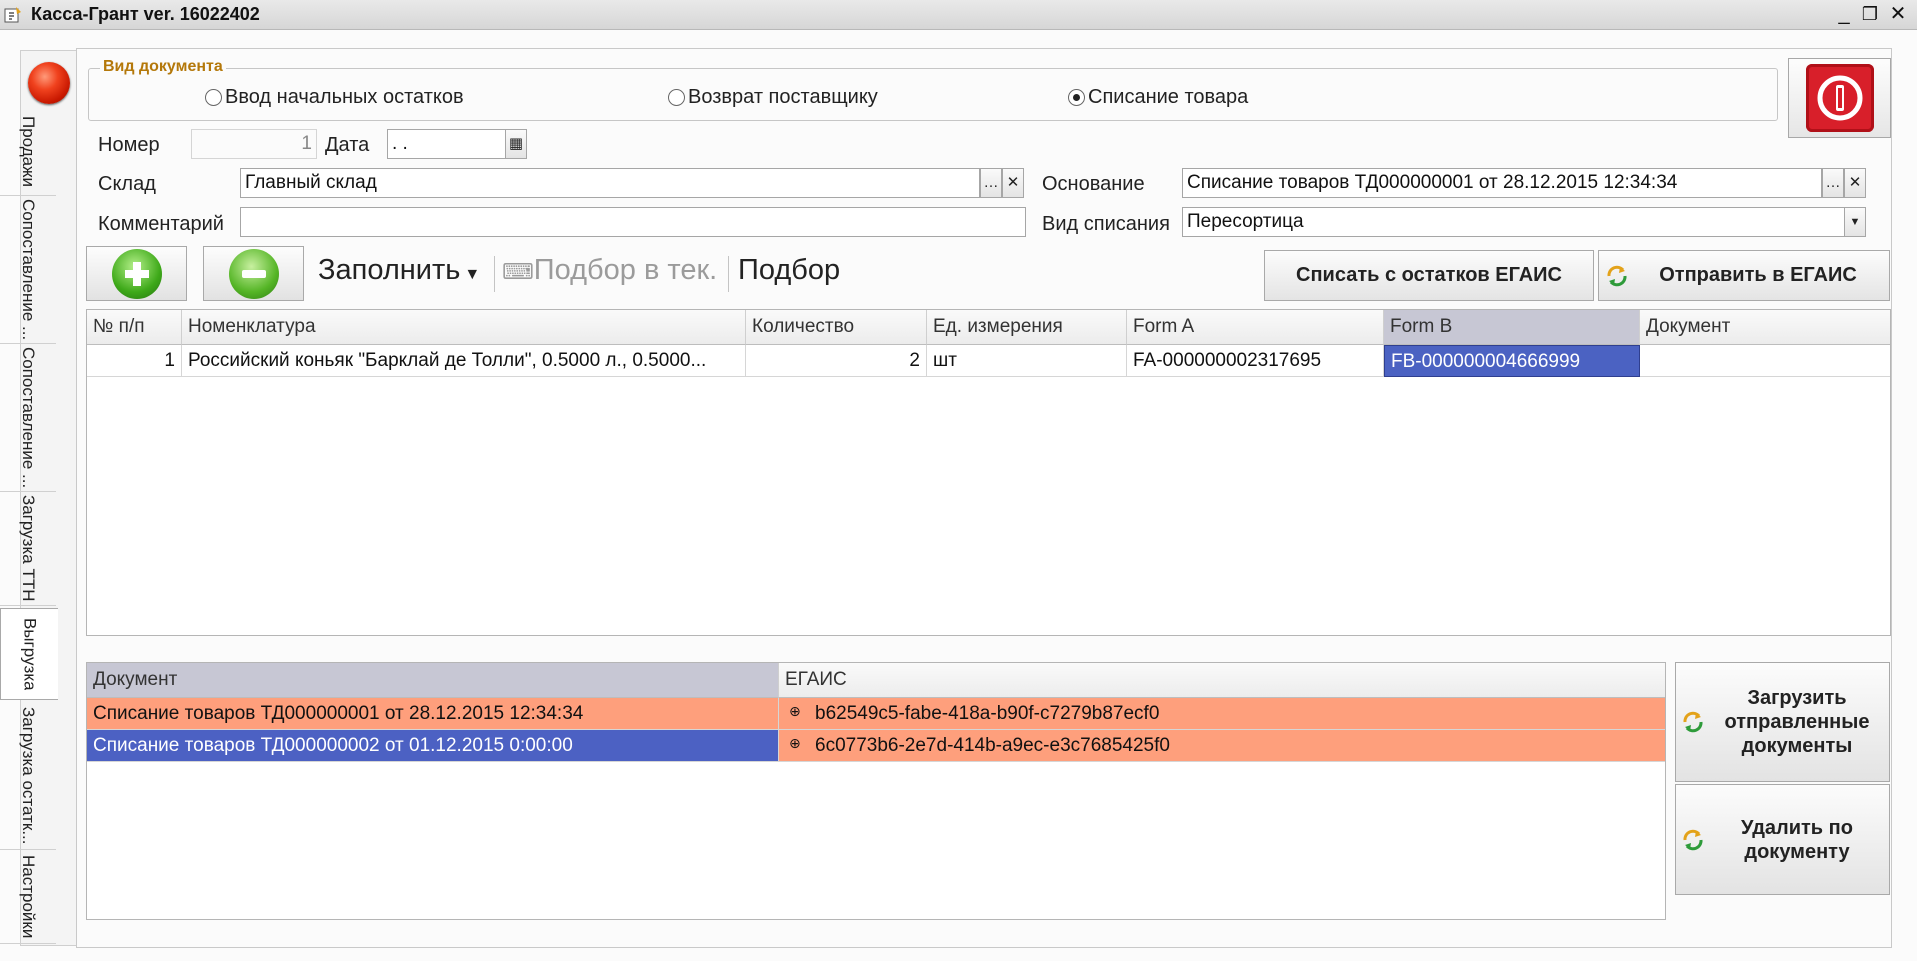 This screenshot has height=961, width=1917. What do you see at coordinates (49, 83) in the screenshot?
I see `status-indicator-icon` at bounding box center [49, 83].